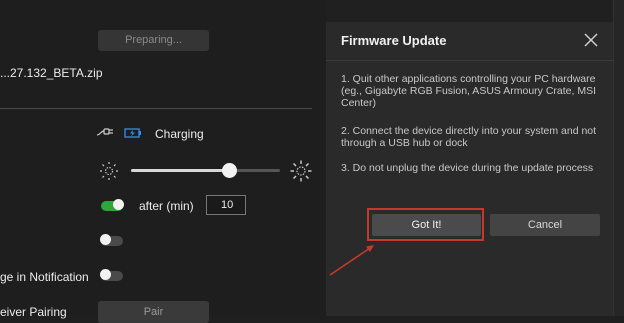 The width and height of the screenshot is (624, 323). Describe the element at coordinates (166, 206) in the screenshot. I see `sleep-after-label: after (min)` at that location.